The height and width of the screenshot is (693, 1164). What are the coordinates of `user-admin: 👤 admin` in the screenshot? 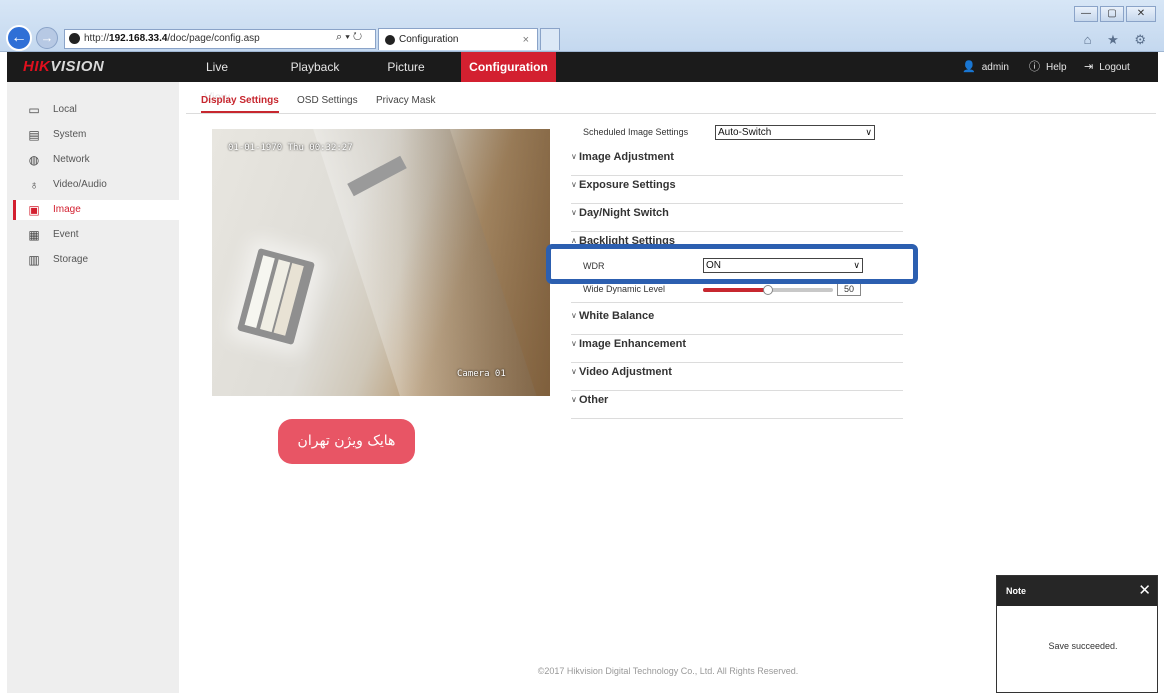 It's located at (985, 67).